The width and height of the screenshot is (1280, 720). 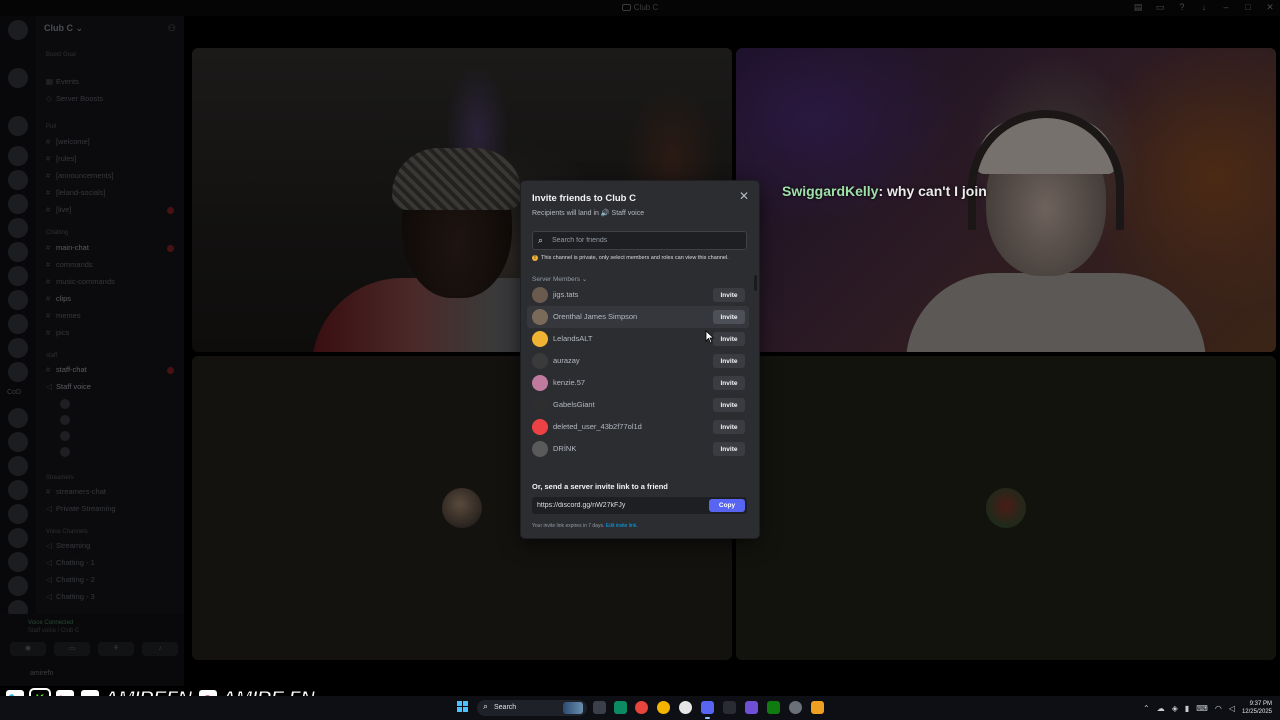 What do you see at coordinates (172, 28) in the screenshot?
I see `add-member-icon: ⚇` at bounding box center [172, 28].